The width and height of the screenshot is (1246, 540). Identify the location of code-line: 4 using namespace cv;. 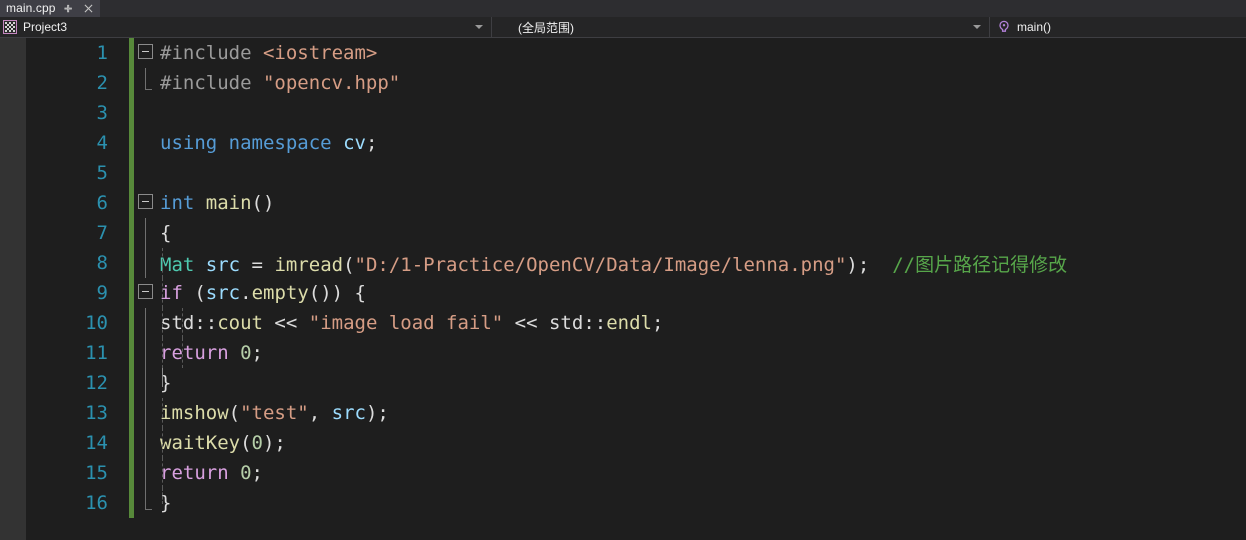
(636, 143).